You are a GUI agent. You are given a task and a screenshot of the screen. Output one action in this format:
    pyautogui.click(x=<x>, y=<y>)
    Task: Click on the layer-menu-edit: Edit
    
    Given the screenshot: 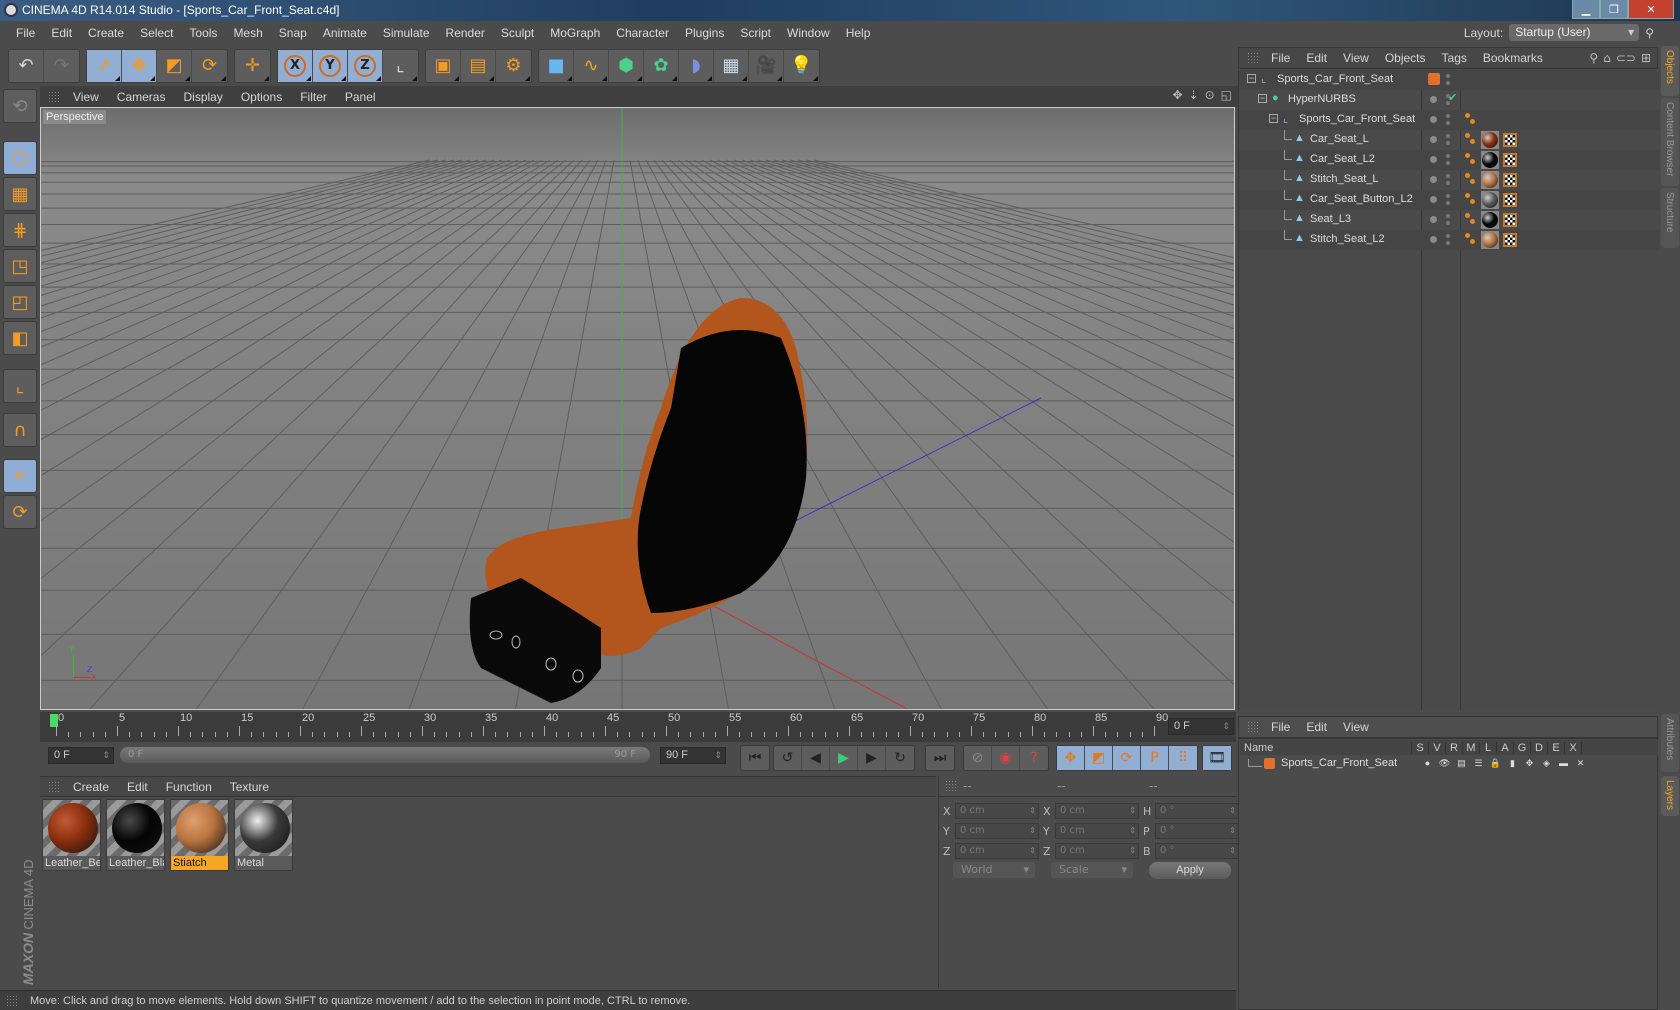 What is the action you would take?
    pyautogui.click(x=1316, y=727)
    